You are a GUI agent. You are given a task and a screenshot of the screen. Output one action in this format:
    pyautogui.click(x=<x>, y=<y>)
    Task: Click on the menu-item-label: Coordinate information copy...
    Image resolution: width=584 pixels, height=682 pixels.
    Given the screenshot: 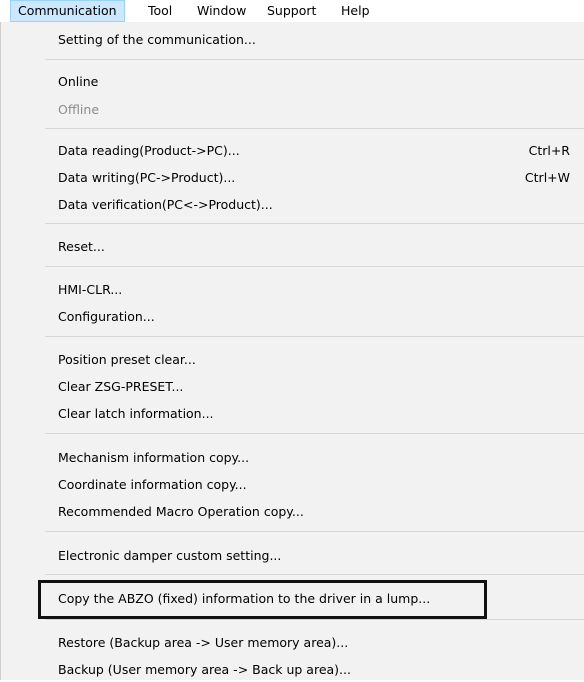 What is the action you would take?
    pyautogui.click(x=152, y=484)
    